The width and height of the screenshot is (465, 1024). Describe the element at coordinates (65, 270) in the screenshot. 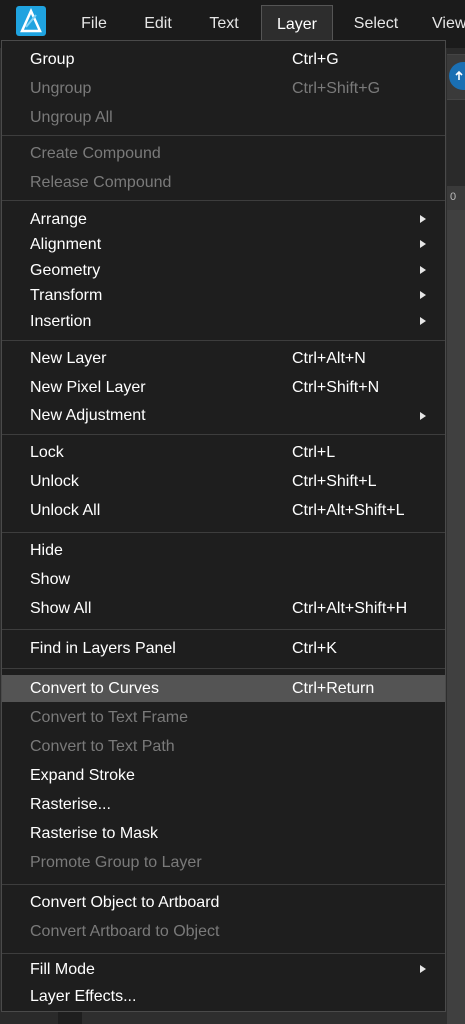

I see `menu-item-label: Geometry` at that location.